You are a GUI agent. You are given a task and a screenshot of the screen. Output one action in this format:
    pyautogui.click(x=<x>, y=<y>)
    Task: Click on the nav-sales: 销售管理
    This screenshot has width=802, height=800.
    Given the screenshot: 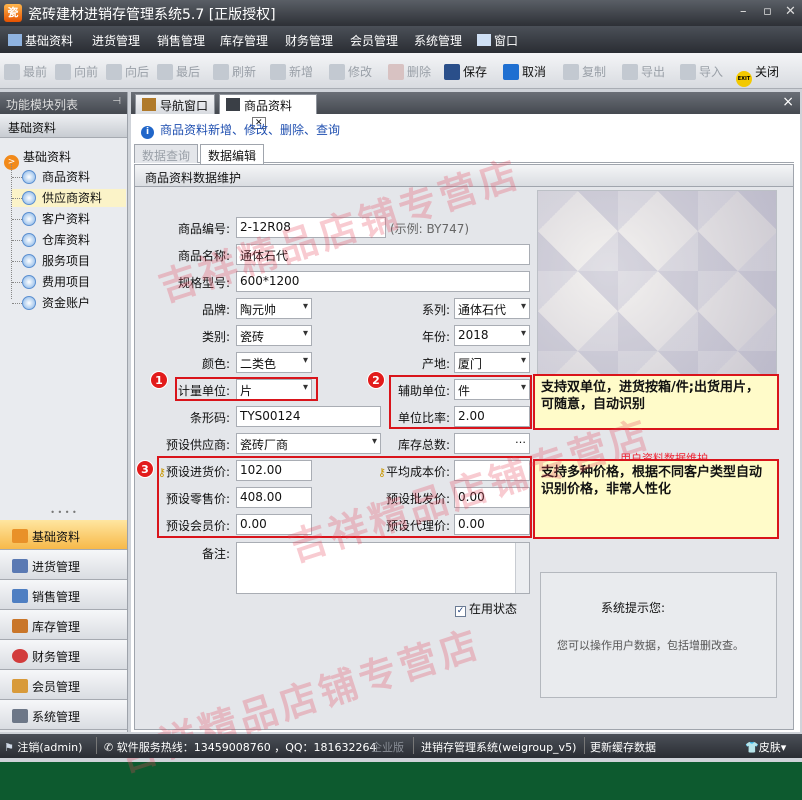 What is the action you would take?
    pyautogui.click(x=63, y=595)
    